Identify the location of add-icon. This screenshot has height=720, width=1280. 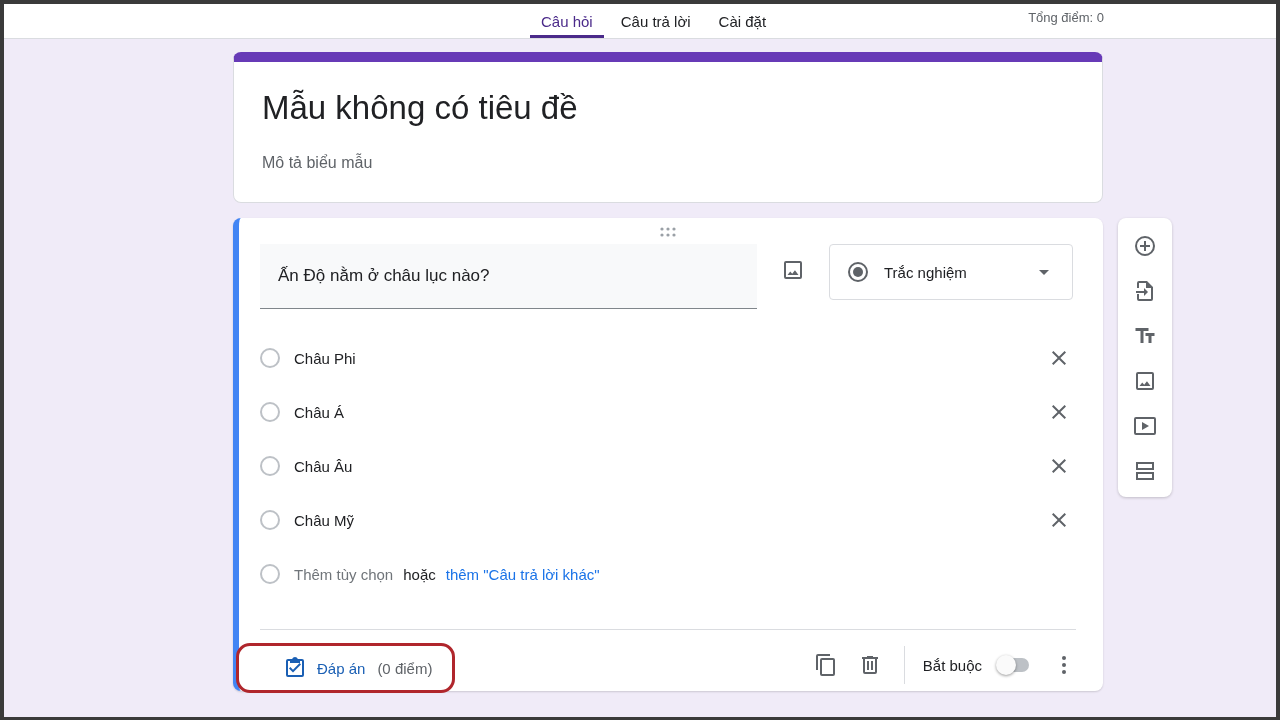
(1145, 246).